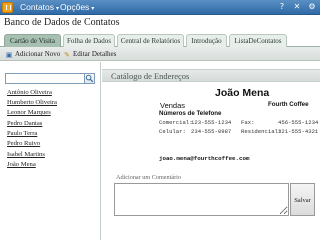  Describe the element at coordinates (242, 93) in the screenshot. I see `contact-name: João Mena` at that location.